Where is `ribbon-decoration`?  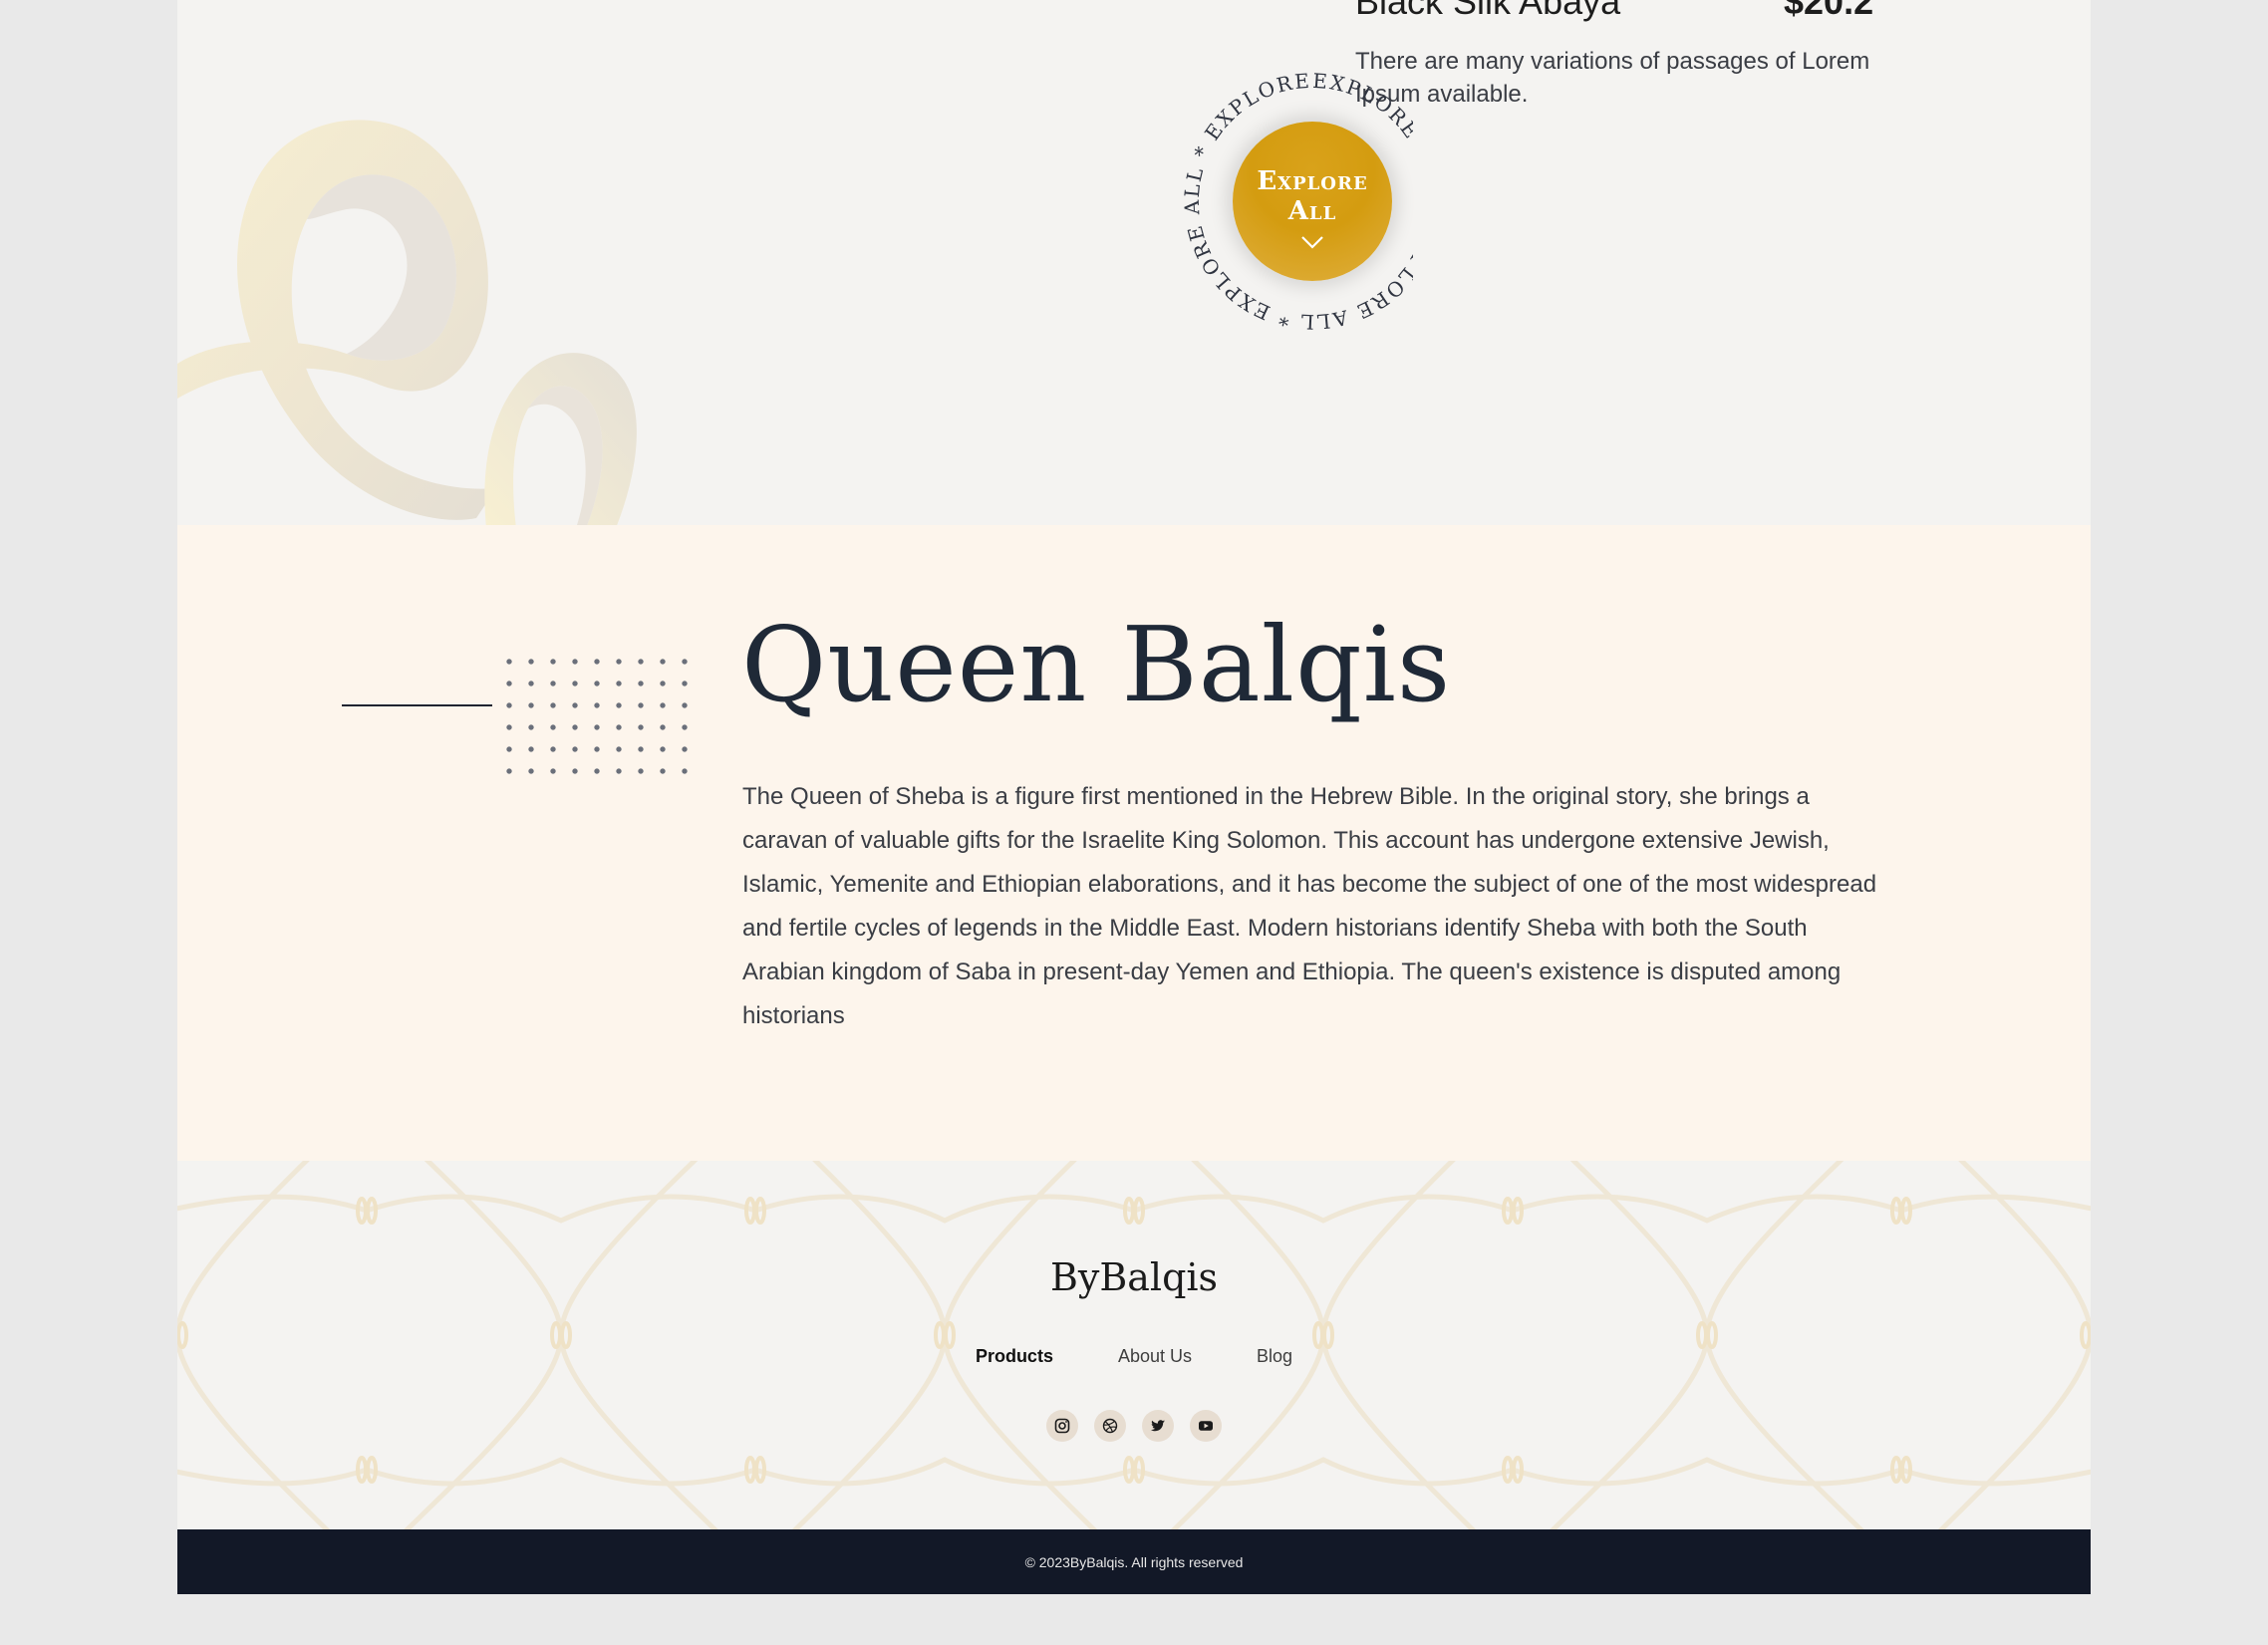
ribbon-decoration is located at coordinates (407, 322).